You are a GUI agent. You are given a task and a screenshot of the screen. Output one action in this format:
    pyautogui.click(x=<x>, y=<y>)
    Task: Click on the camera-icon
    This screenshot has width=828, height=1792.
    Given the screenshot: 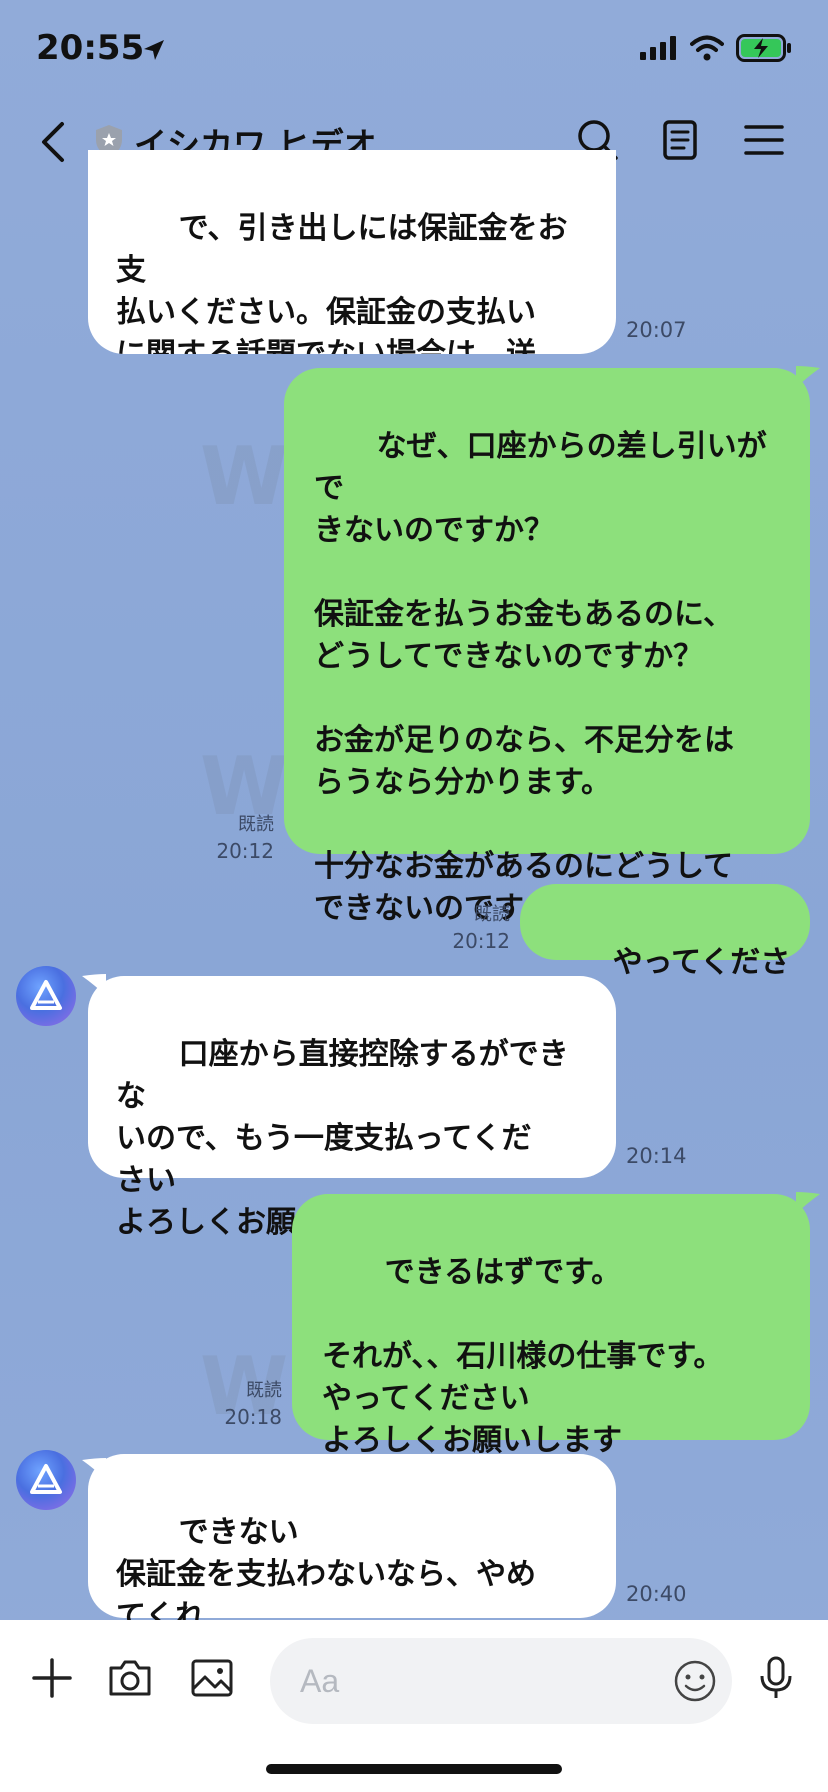 What is the action you would take?
    pyautogui.click(x=130, y=1678)
    